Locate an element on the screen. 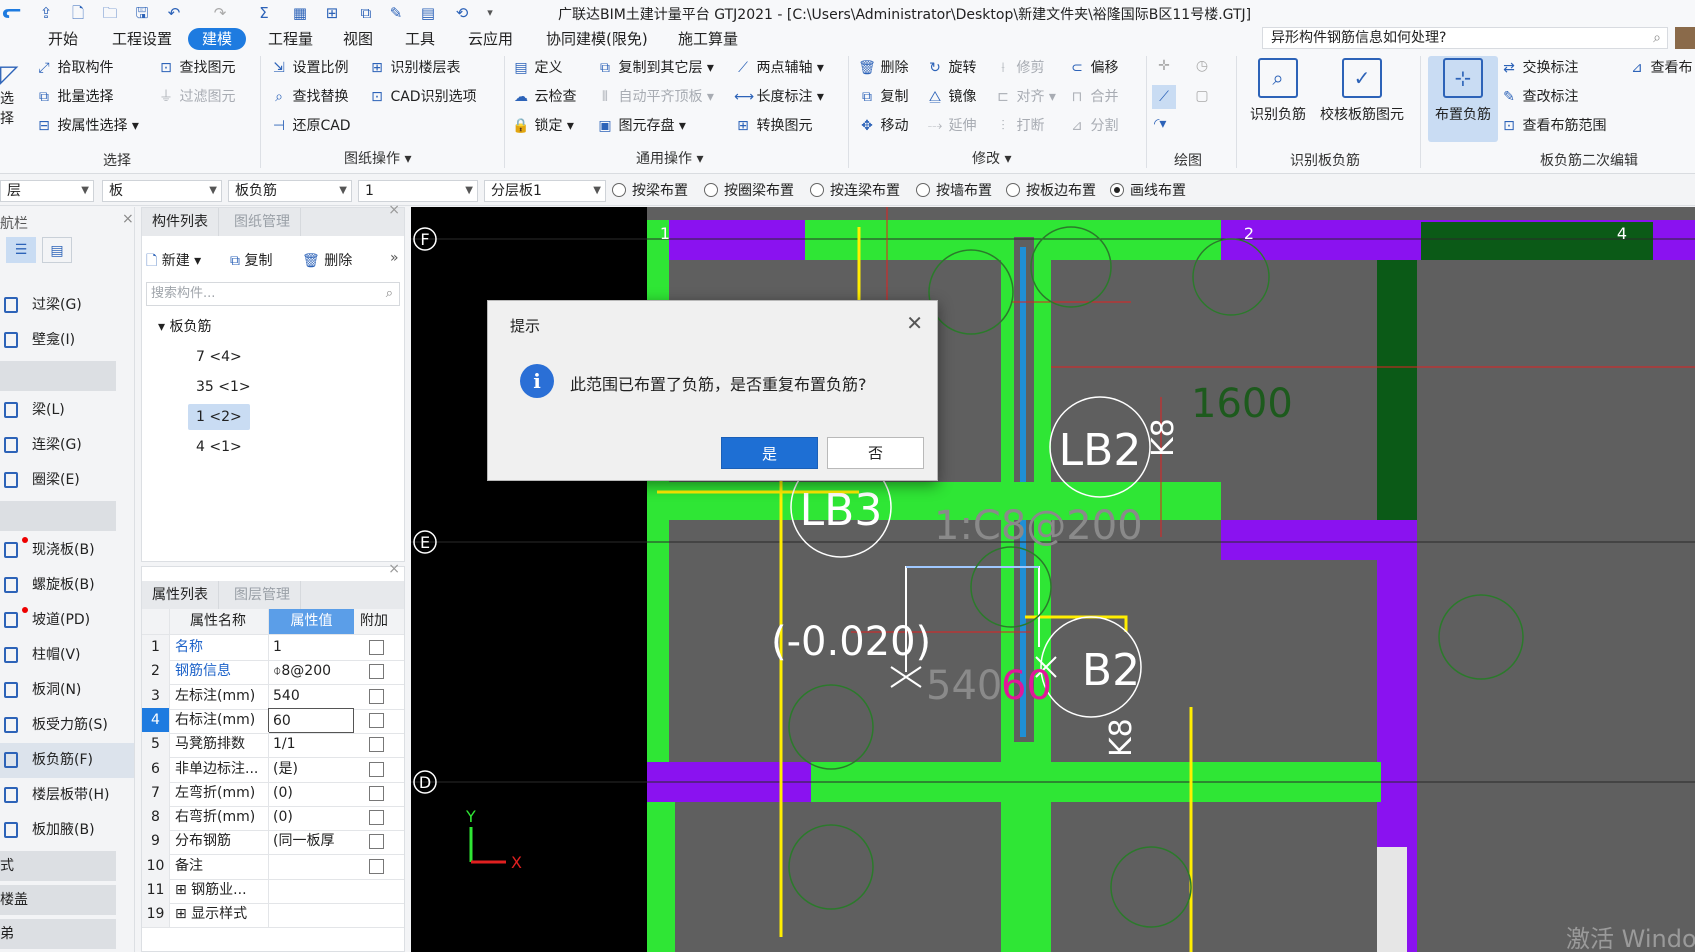  menu-project-settings: 工程设置 is located at coordinates (142, 39).